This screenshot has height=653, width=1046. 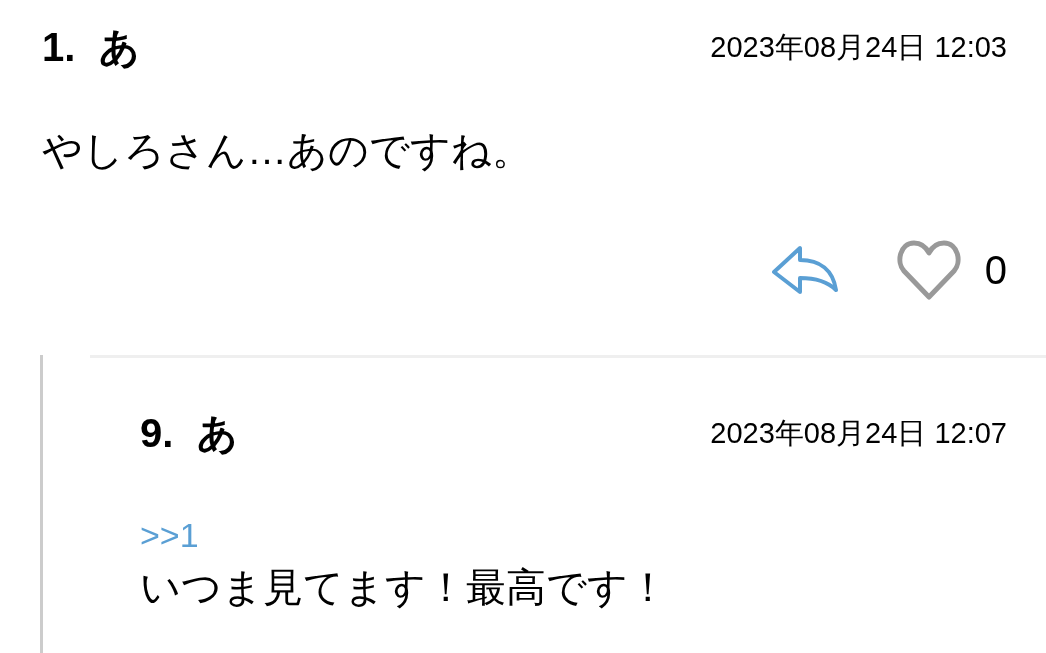 I want to click on post-body: いつま見てます！最高です！, so click(x=404, y=587).